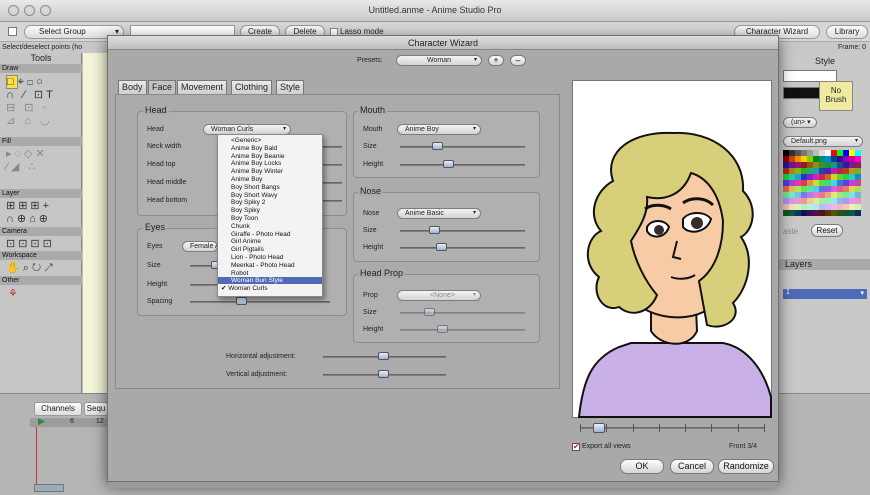 This screenshot has height=495, width=870. What do you see at coordinates (448, 164) in the screenshot?
I see `mouth-height-knob` at bounding box center [448, 164].